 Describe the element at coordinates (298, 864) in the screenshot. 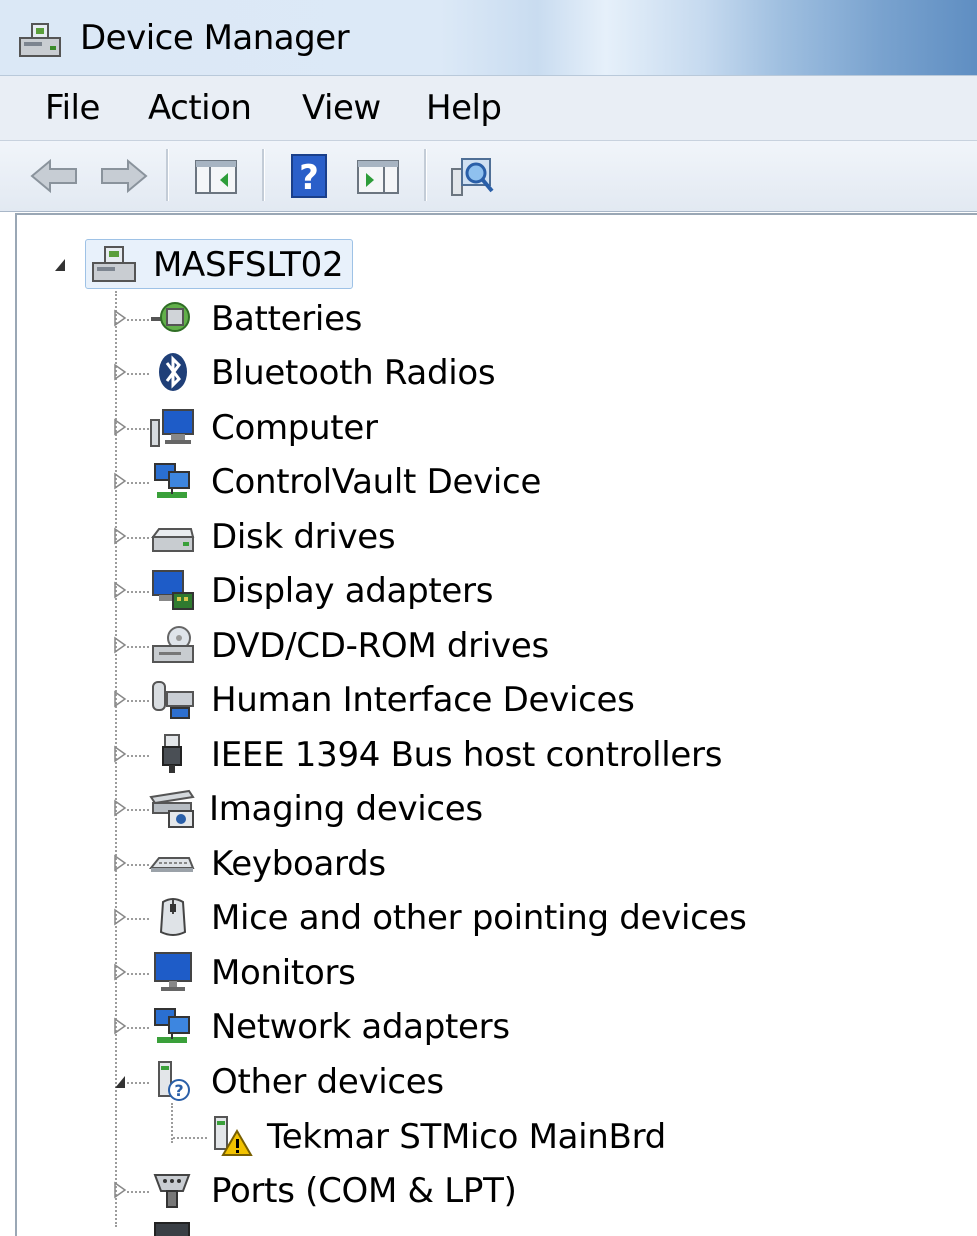

I see `tree-node-label: Keyboards` at that location.